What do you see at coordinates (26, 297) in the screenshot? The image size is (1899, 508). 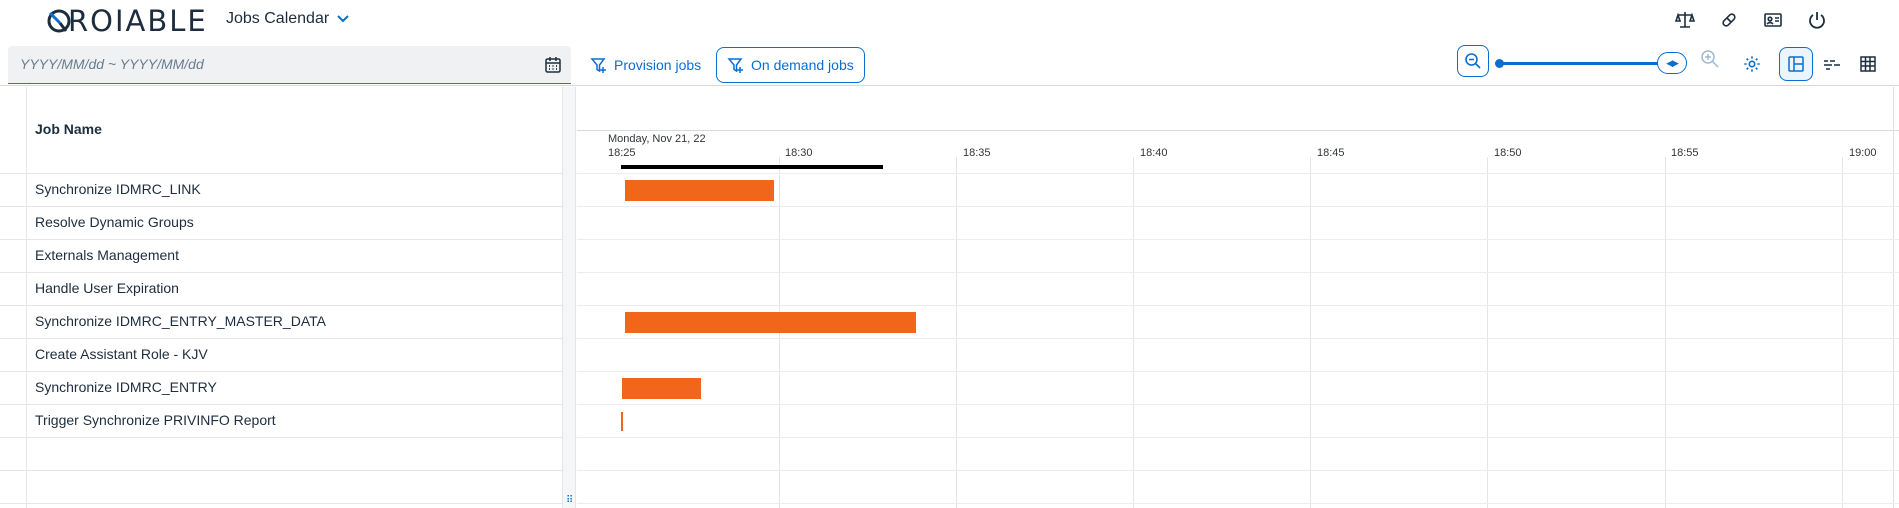 I see `table-column-divider` at bounding box center [26, 297].